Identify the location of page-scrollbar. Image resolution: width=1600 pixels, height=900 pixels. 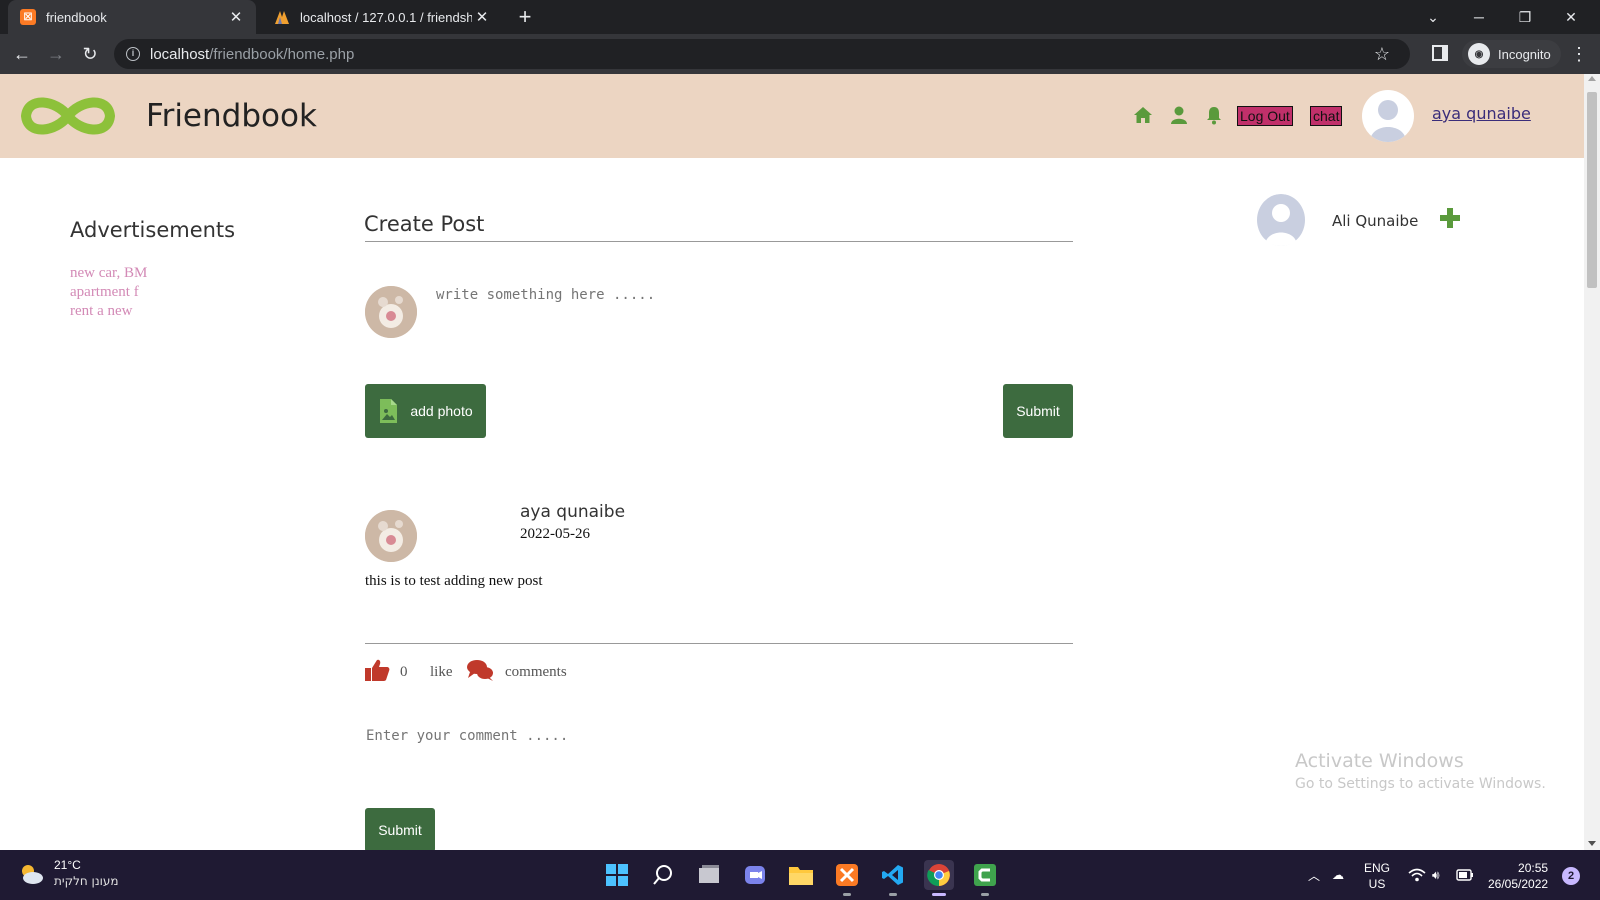
(1592, 462).